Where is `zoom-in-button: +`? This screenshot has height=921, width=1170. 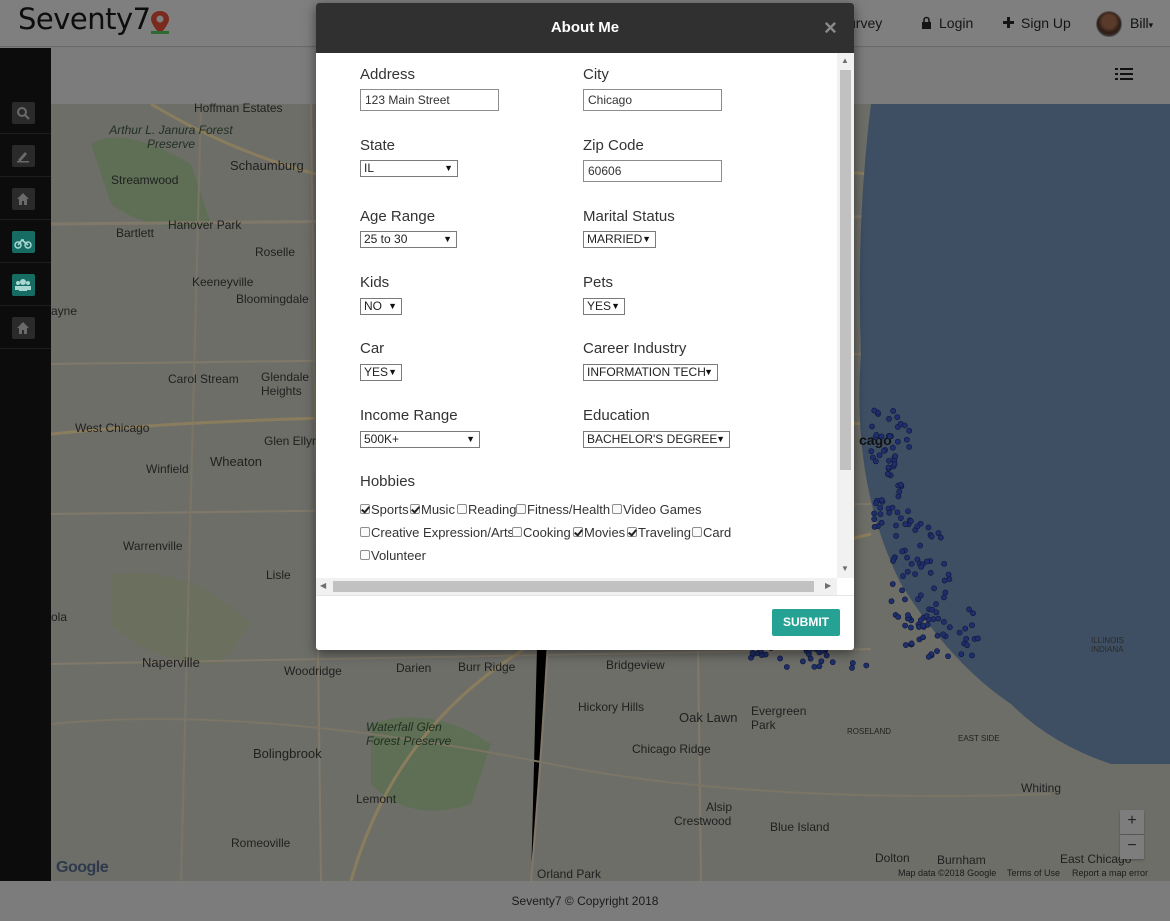 zoom-in-button: + is located at coordinates (1132, 822).